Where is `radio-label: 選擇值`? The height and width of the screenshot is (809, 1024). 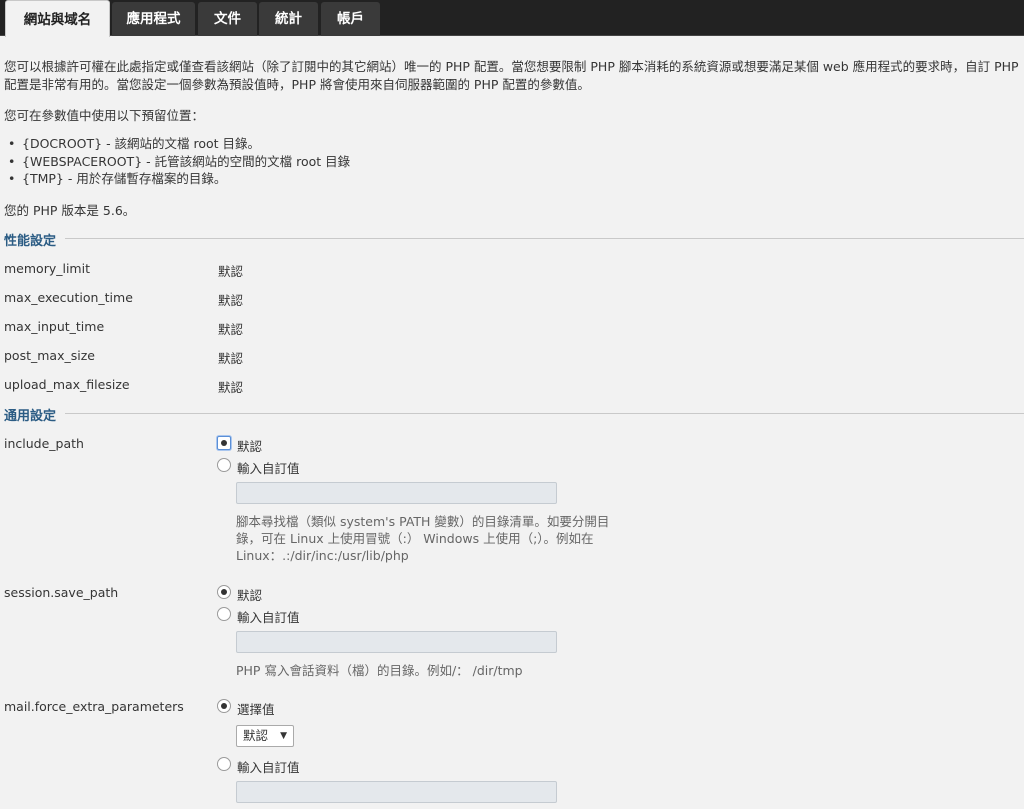
radio-label: 選擇值 is located at coordinates (256, 709).